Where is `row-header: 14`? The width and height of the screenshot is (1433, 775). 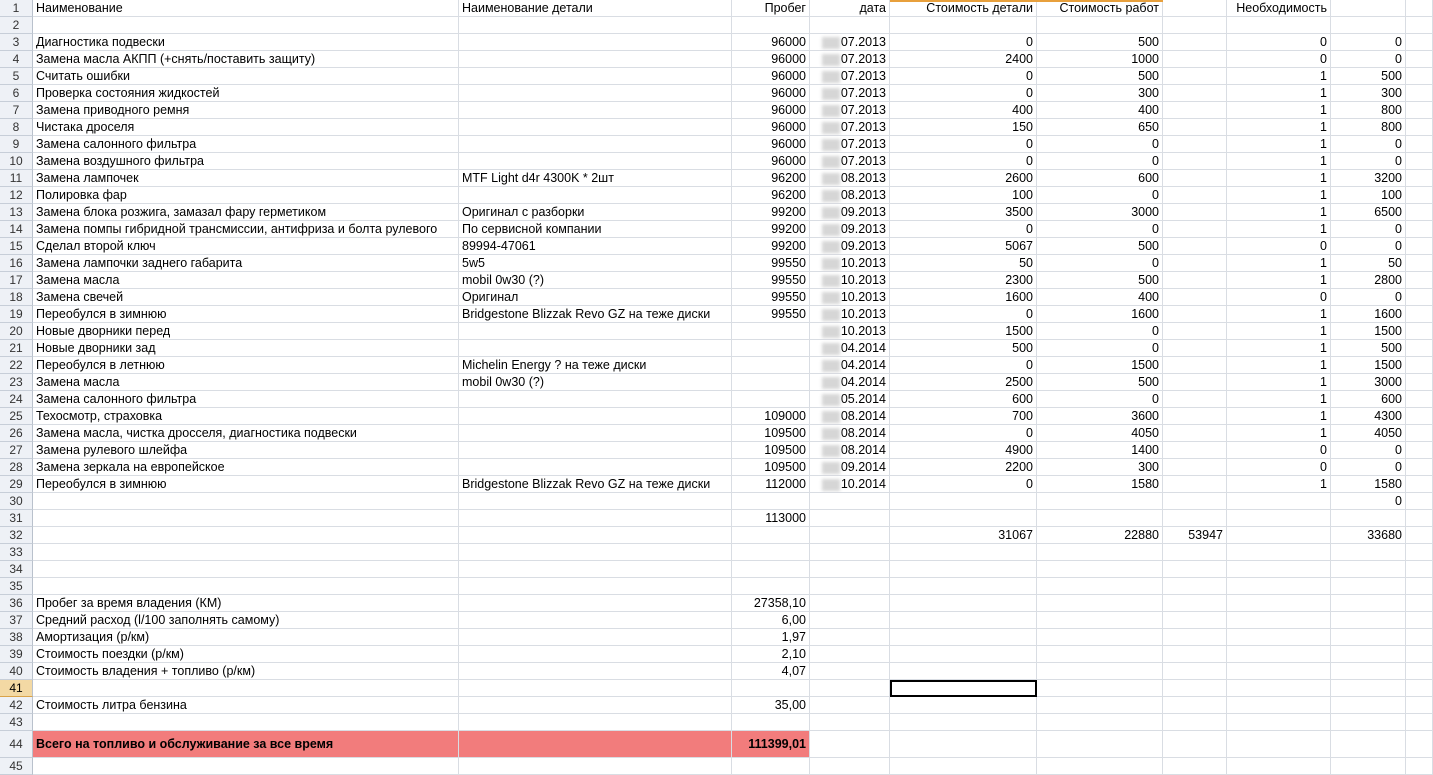 row-header: 14 is located at coordinates (16, 229).